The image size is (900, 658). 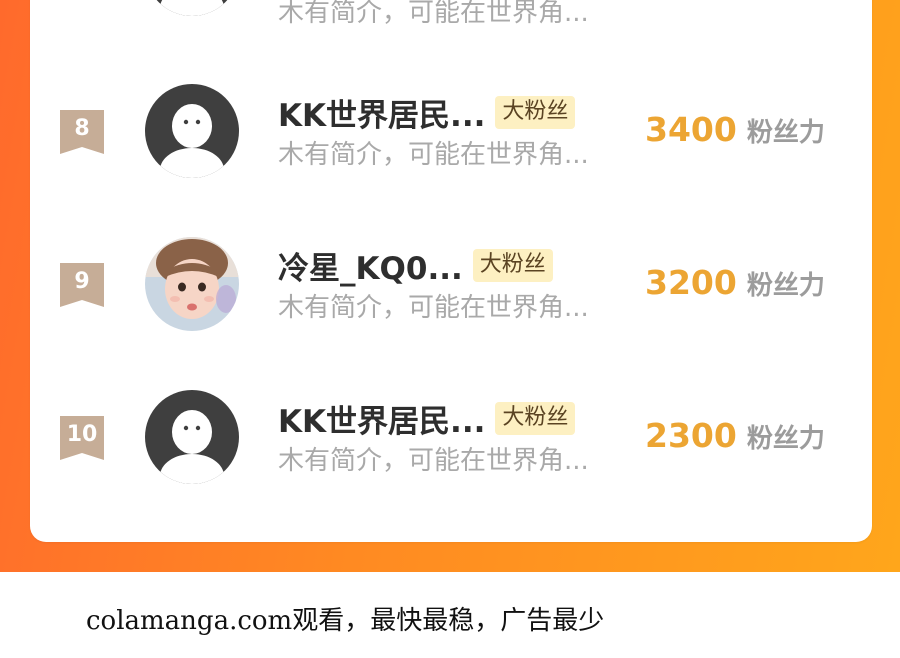 I want to click on fan-power: 3400 粉丝力, so click(x=735, y=132).